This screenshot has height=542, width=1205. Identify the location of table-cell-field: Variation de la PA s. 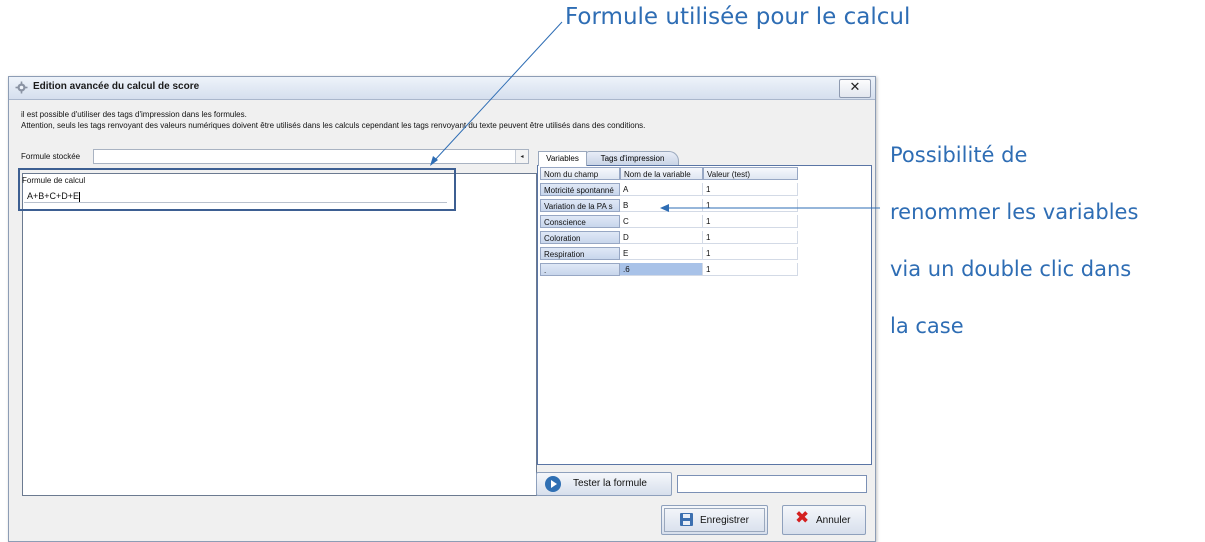
(580, 205).